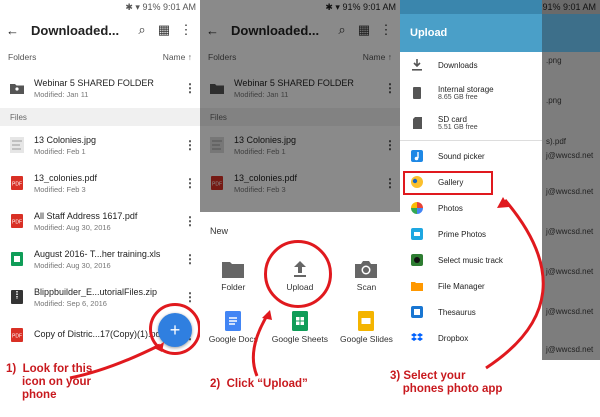 Image resolution: width=600 pixels, height=417 pixels. What do you see at coordinates (49, 382) in the screenshot?
I see `step1-annotation: 1) Look for this icon on your phone` at bounding box center [49, 382].